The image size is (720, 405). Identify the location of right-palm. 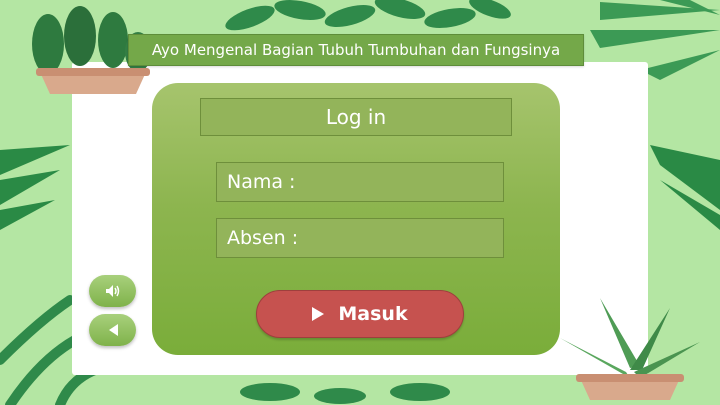
(685, 187).